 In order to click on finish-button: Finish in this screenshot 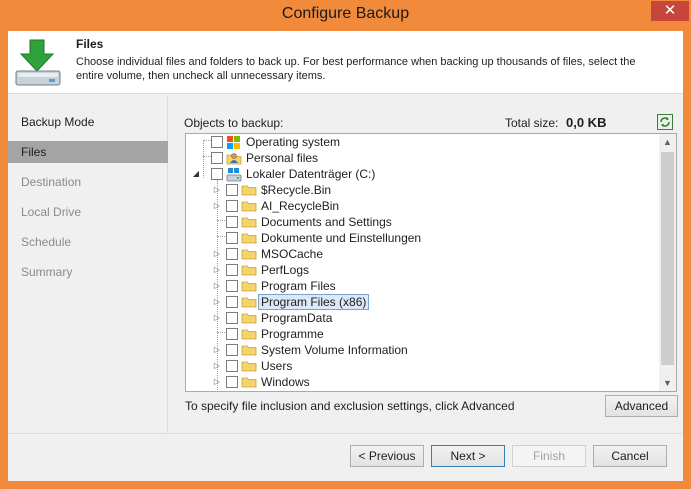, I will do `click(549, 456)`.